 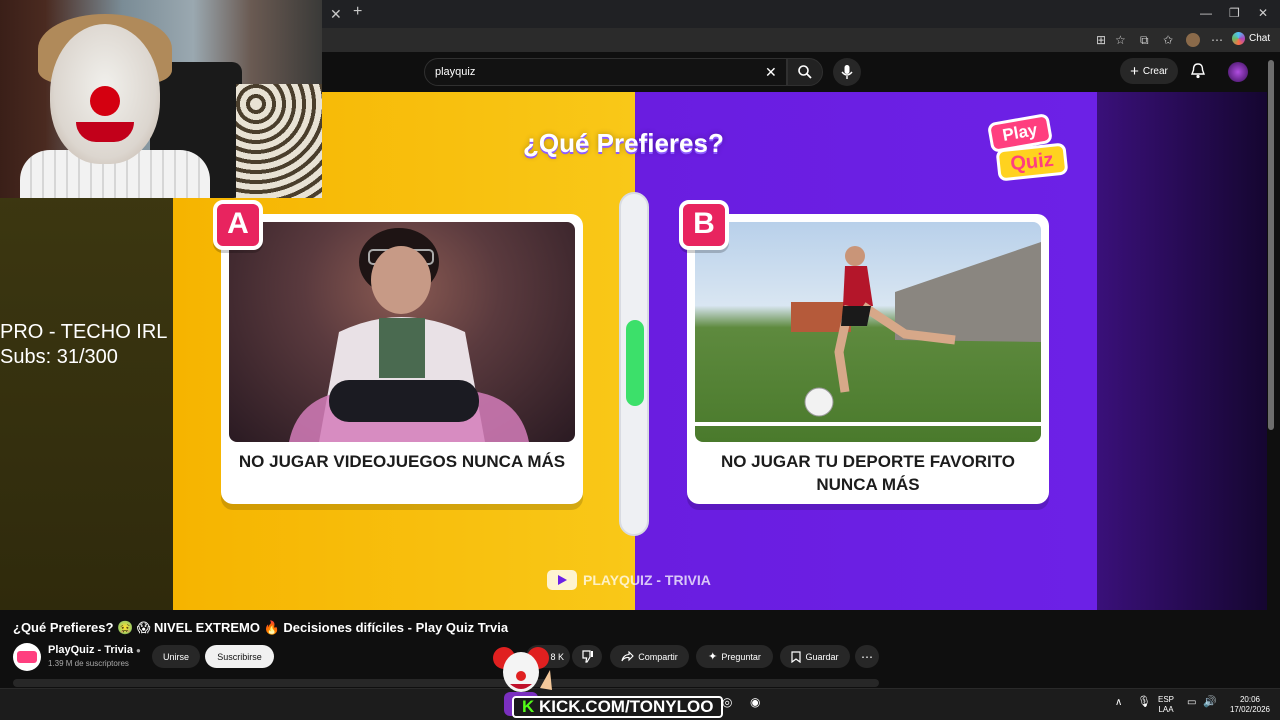 I want to click on network-icon: ▭, so click(x=1191, y=703).